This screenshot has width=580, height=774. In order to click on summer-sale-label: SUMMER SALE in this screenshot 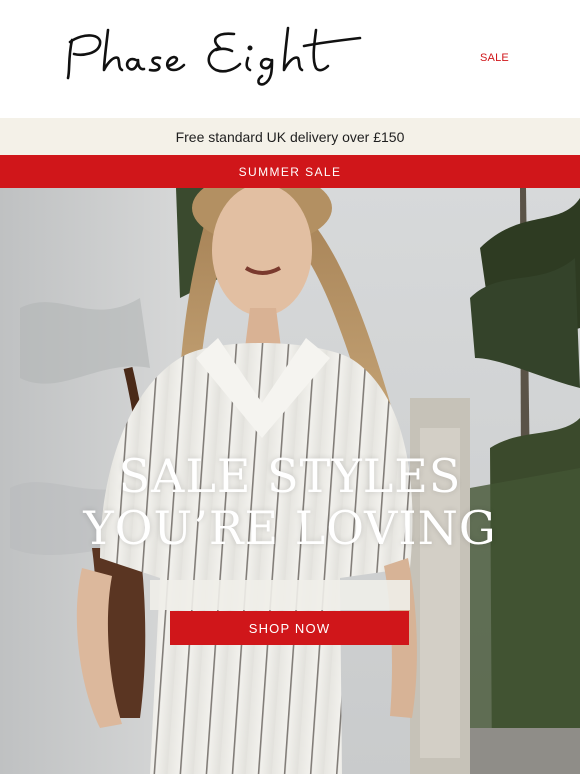, I will do `click(290, 171)`.